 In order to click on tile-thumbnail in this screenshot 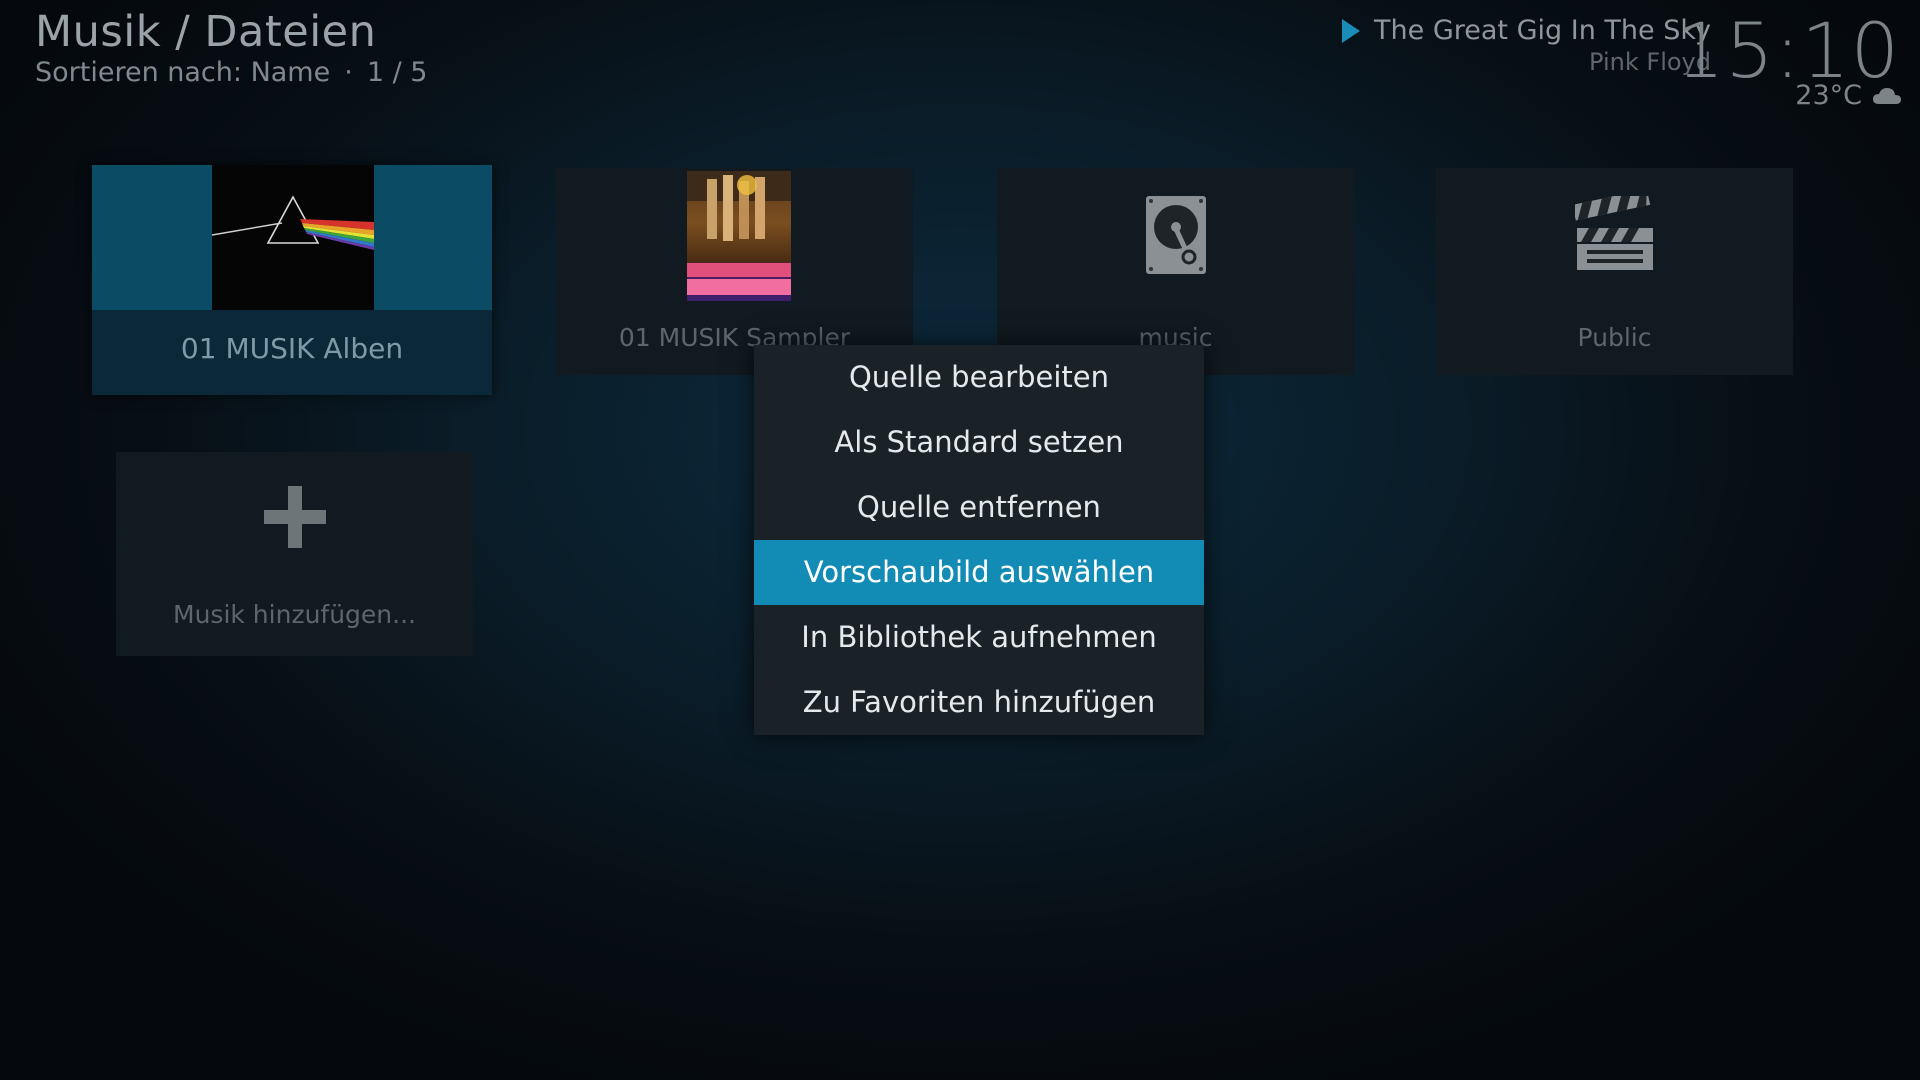, I will do `click(292, 237)`.